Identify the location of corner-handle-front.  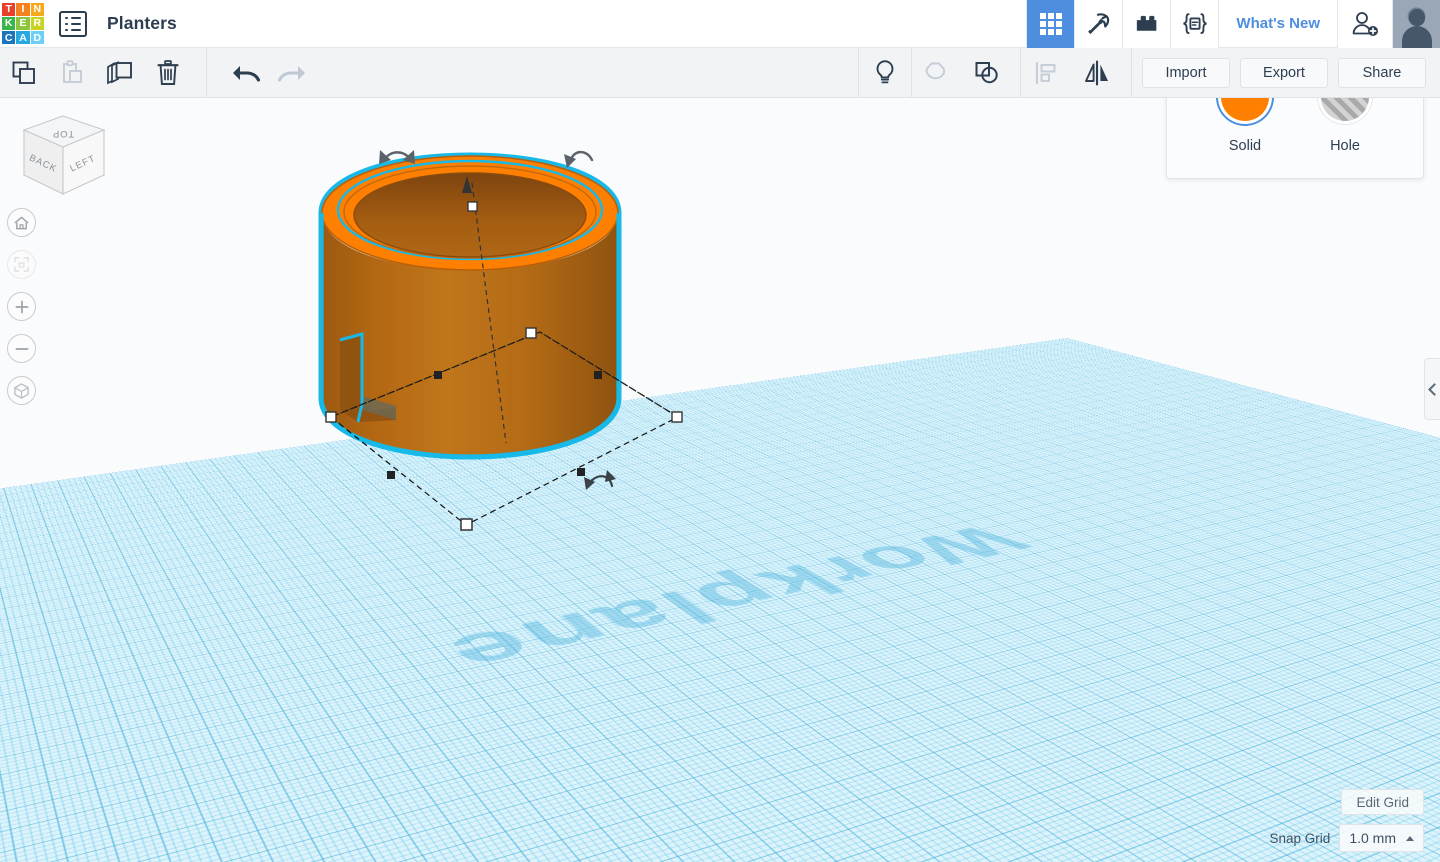
(466, 524).